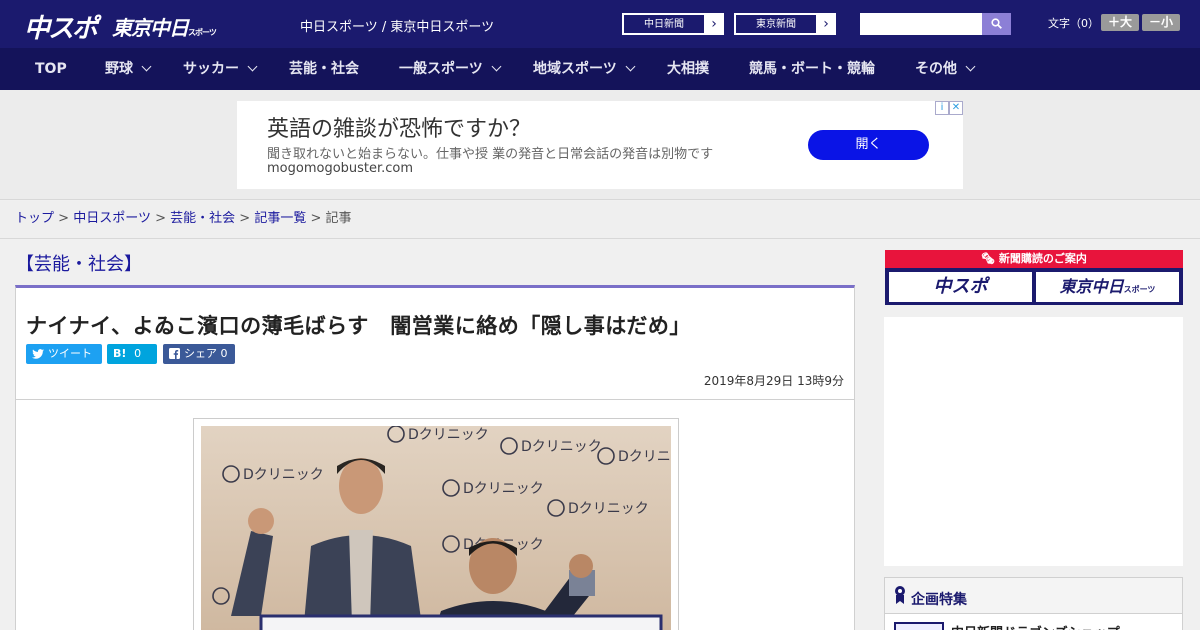 This screenshot has height=630, width=1200. Describe the element at coordinates (936, 69) in the screenshot. I see `nav-item-label: その他` at that location.